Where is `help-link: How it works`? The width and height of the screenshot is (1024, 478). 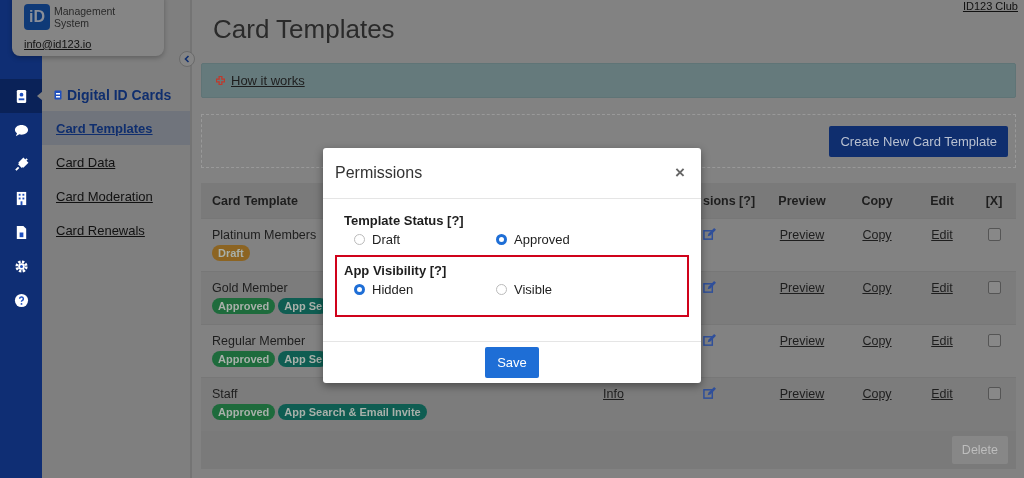
help-link: How it works is located at coordinates (268, 80).